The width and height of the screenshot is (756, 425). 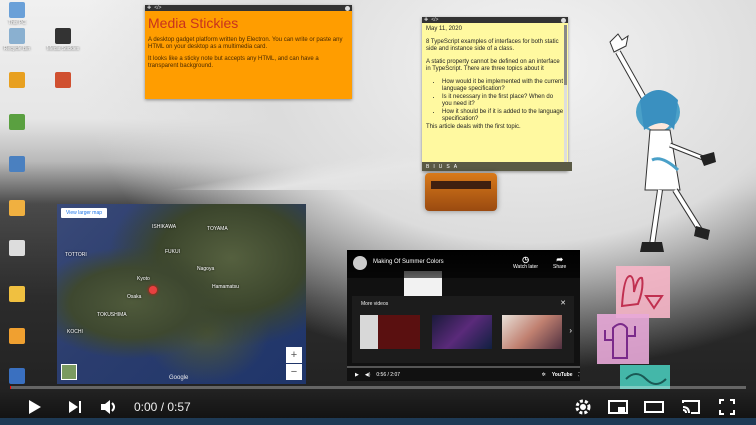 I want to click on fullscreen-button, so click(x=727, y=407).